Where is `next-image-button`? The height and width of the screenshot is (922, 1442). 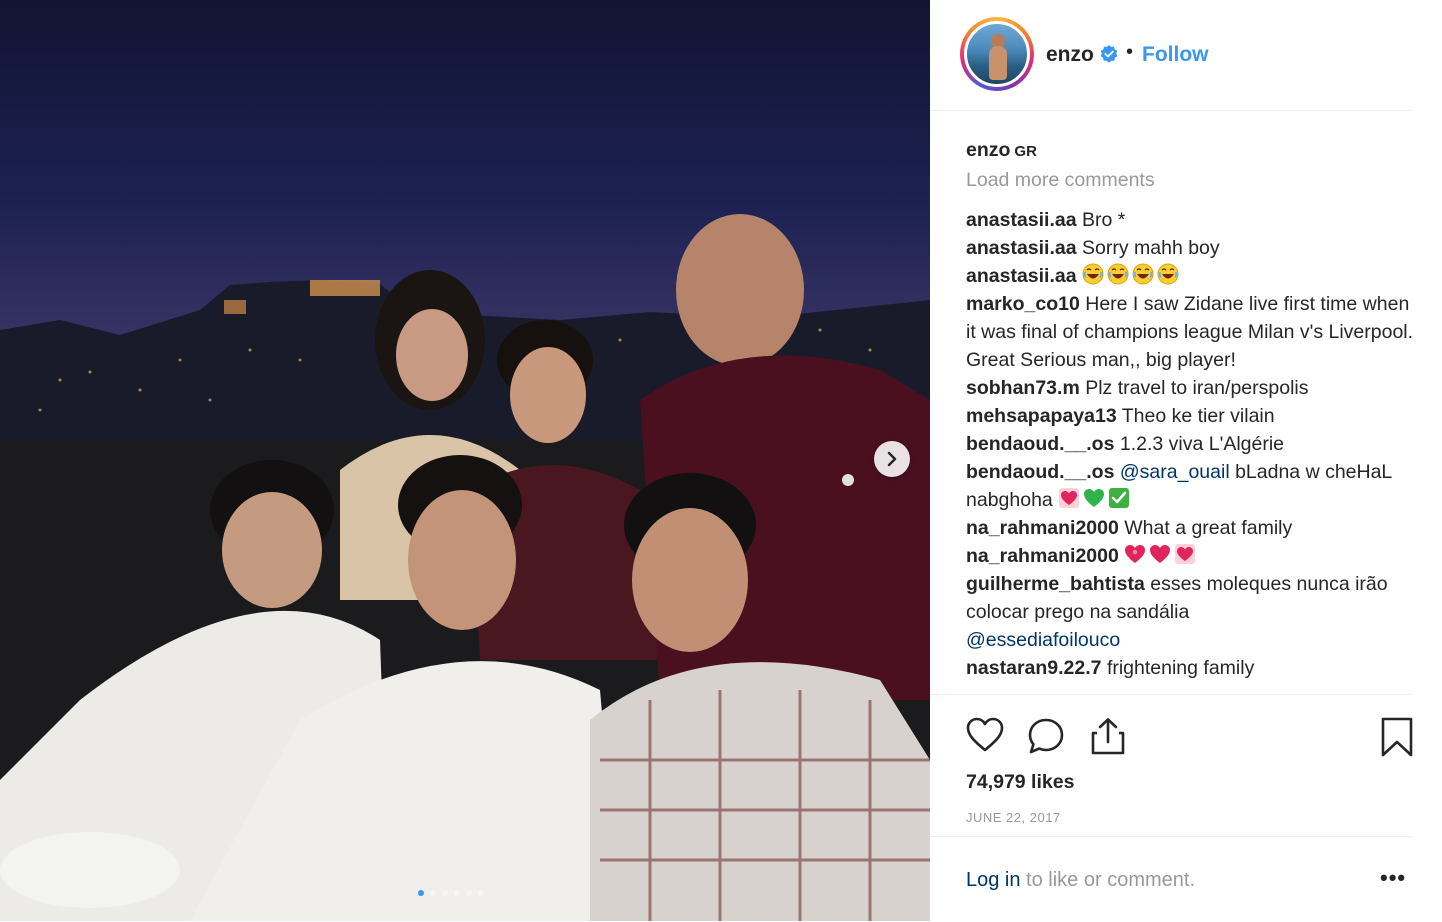
next-image-button is located at coordinates (892, 459).